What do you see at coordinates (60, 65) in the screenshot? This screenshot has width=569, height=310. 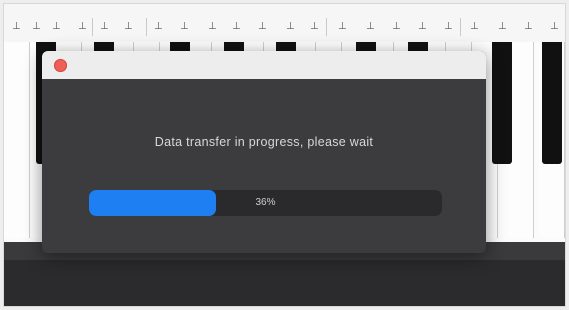 I see `close-button` at bounding box center [60, 65].